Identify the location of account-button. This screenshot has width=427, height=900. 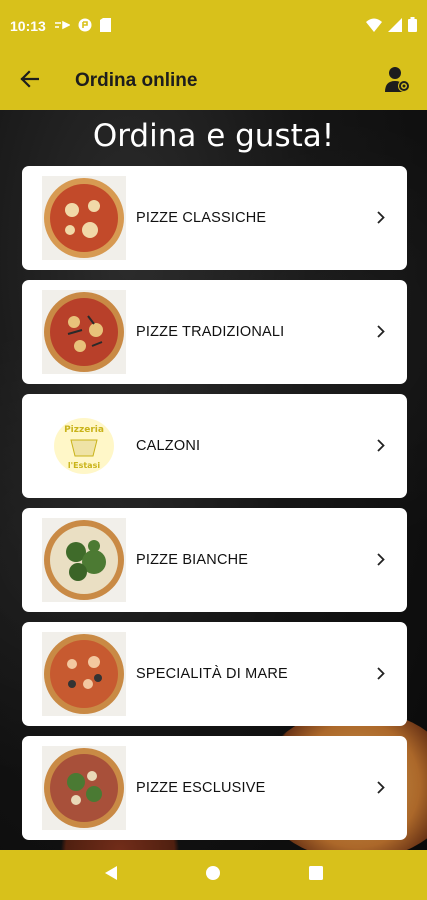
(398, 81).